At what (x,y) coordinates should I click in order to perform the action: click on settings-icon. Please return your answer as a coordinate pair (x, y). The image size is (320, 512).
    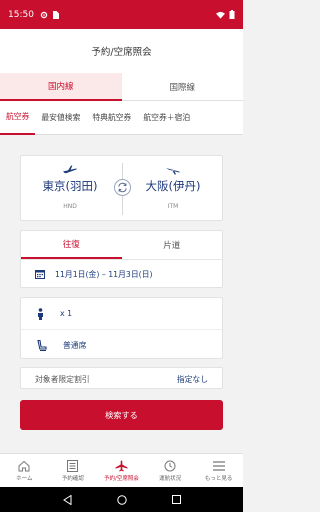
    Looking at the image, I should click on (44, 14).